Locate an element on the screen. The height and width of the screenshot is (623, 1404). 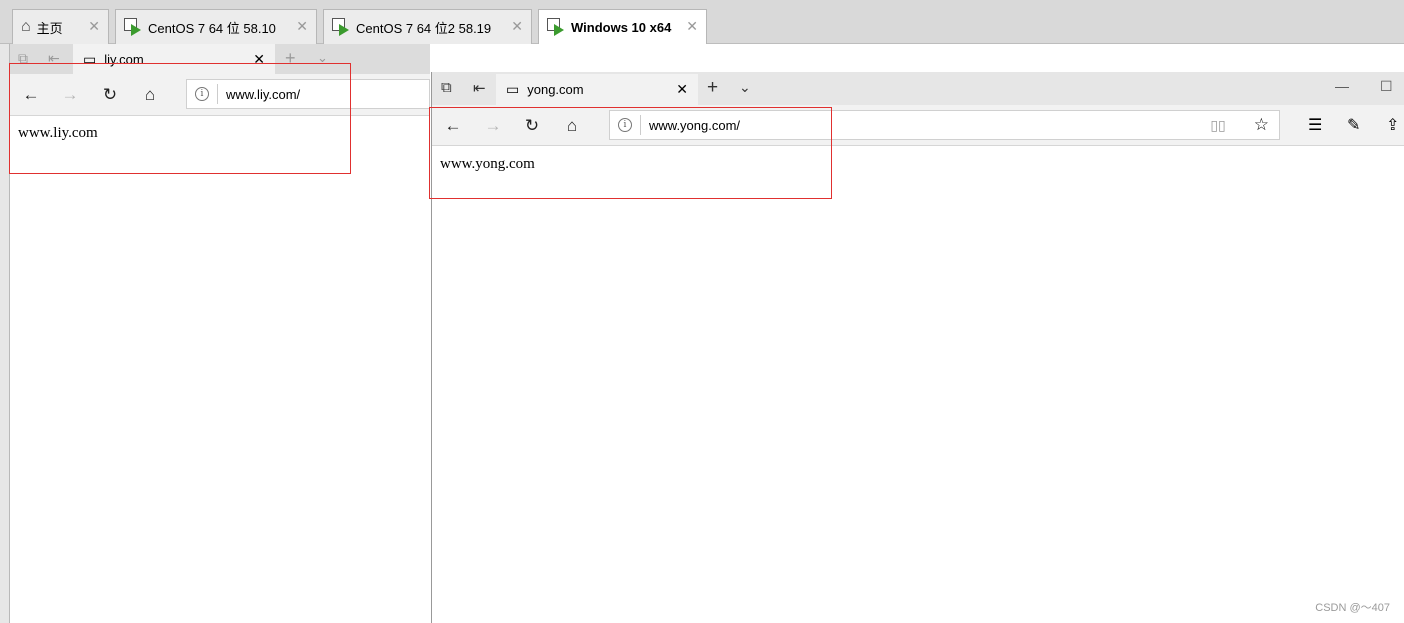
tab-title: yong.com is located at coordinates (555, 89).